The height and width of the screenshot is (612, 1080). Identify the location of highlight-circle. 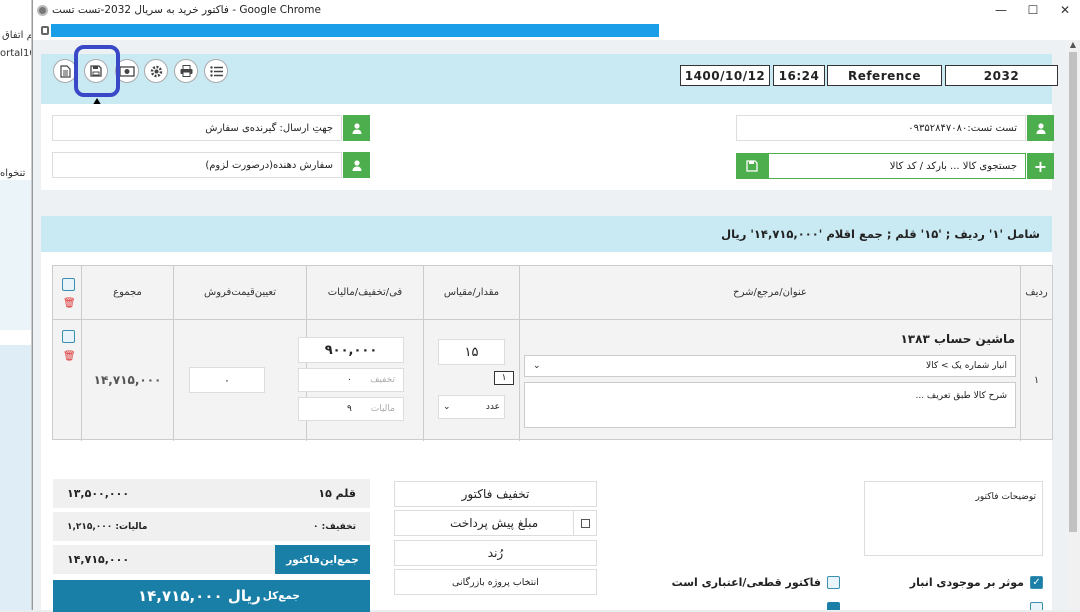
(97, 71).